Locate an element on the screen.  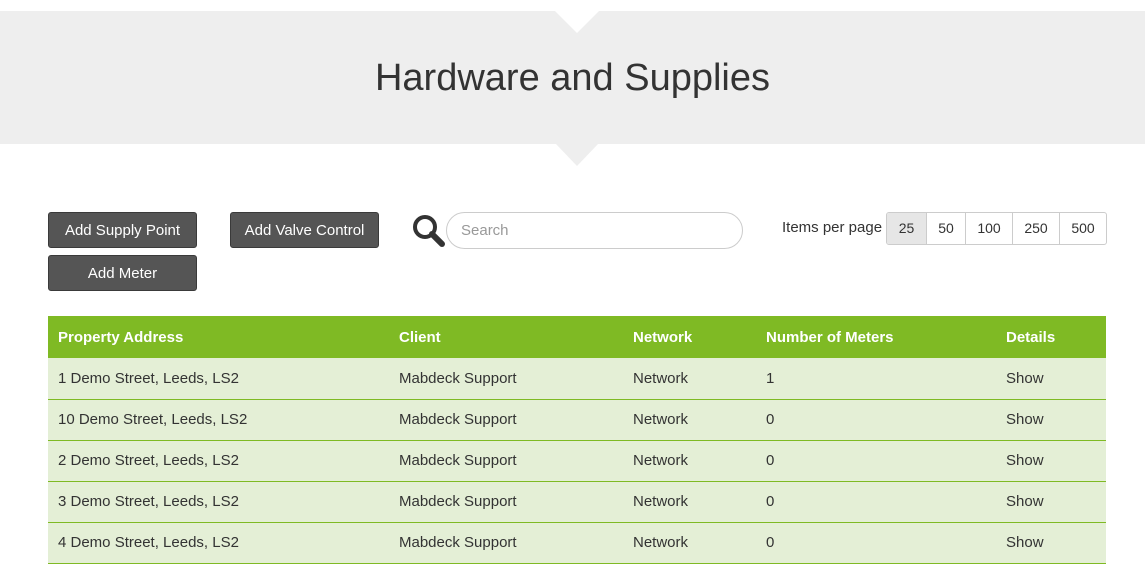
banner-notch-bottom is located at coordinates (577, 155).